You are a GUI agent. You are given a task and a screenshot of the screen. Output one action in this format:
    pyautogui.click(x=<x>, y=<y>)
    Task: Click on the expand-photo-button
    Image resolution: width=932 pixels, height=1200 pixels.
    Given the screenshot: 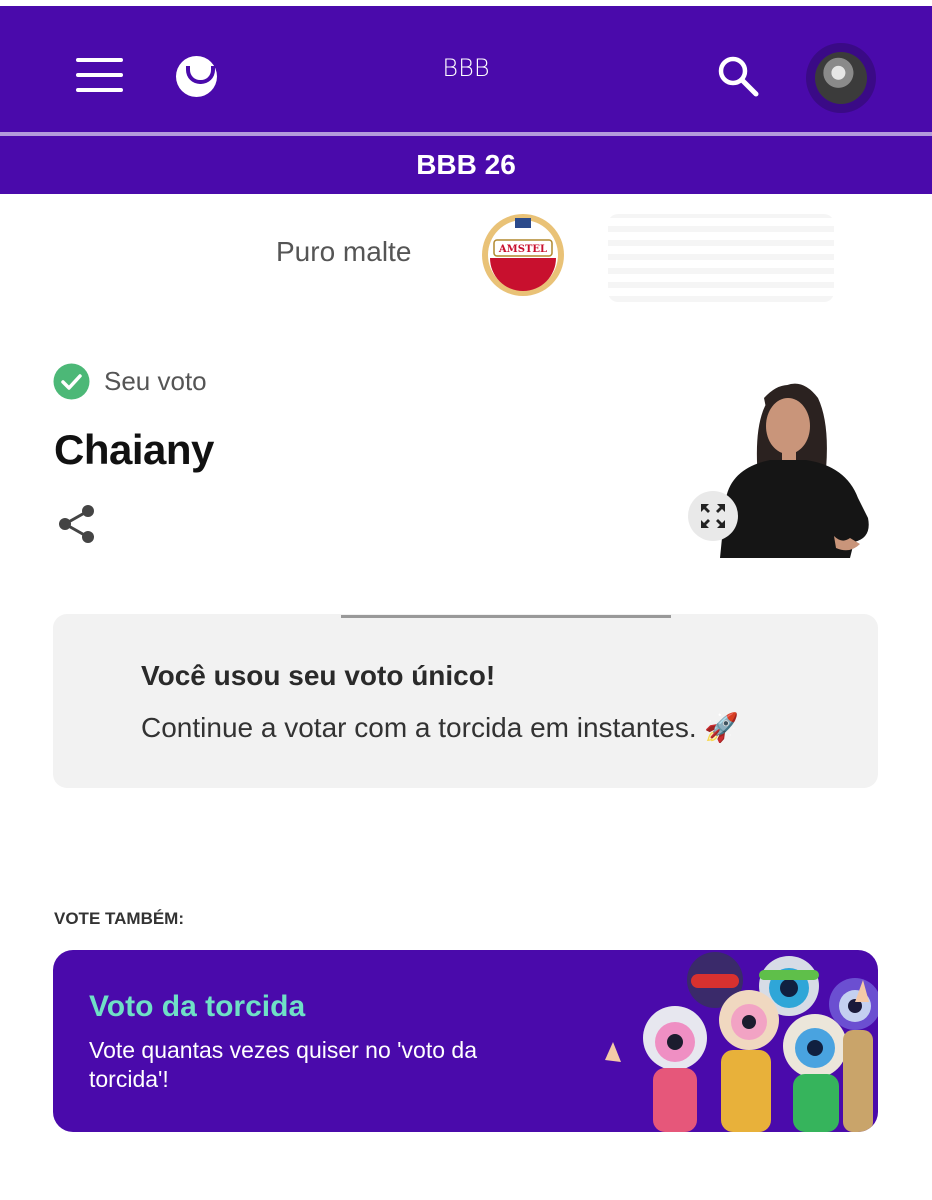 What is the action you would take?
    pyautogui.click(x=713, y=516)
    